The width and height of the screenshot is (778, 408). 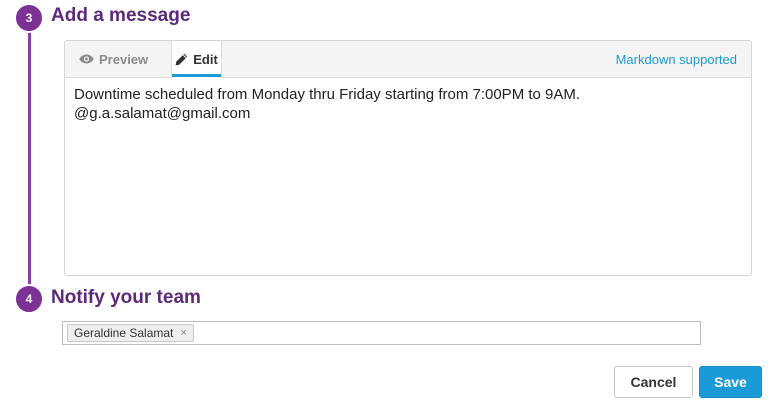 I want to click on step-title-add-message: Add a message, so click(x=121, y=15).